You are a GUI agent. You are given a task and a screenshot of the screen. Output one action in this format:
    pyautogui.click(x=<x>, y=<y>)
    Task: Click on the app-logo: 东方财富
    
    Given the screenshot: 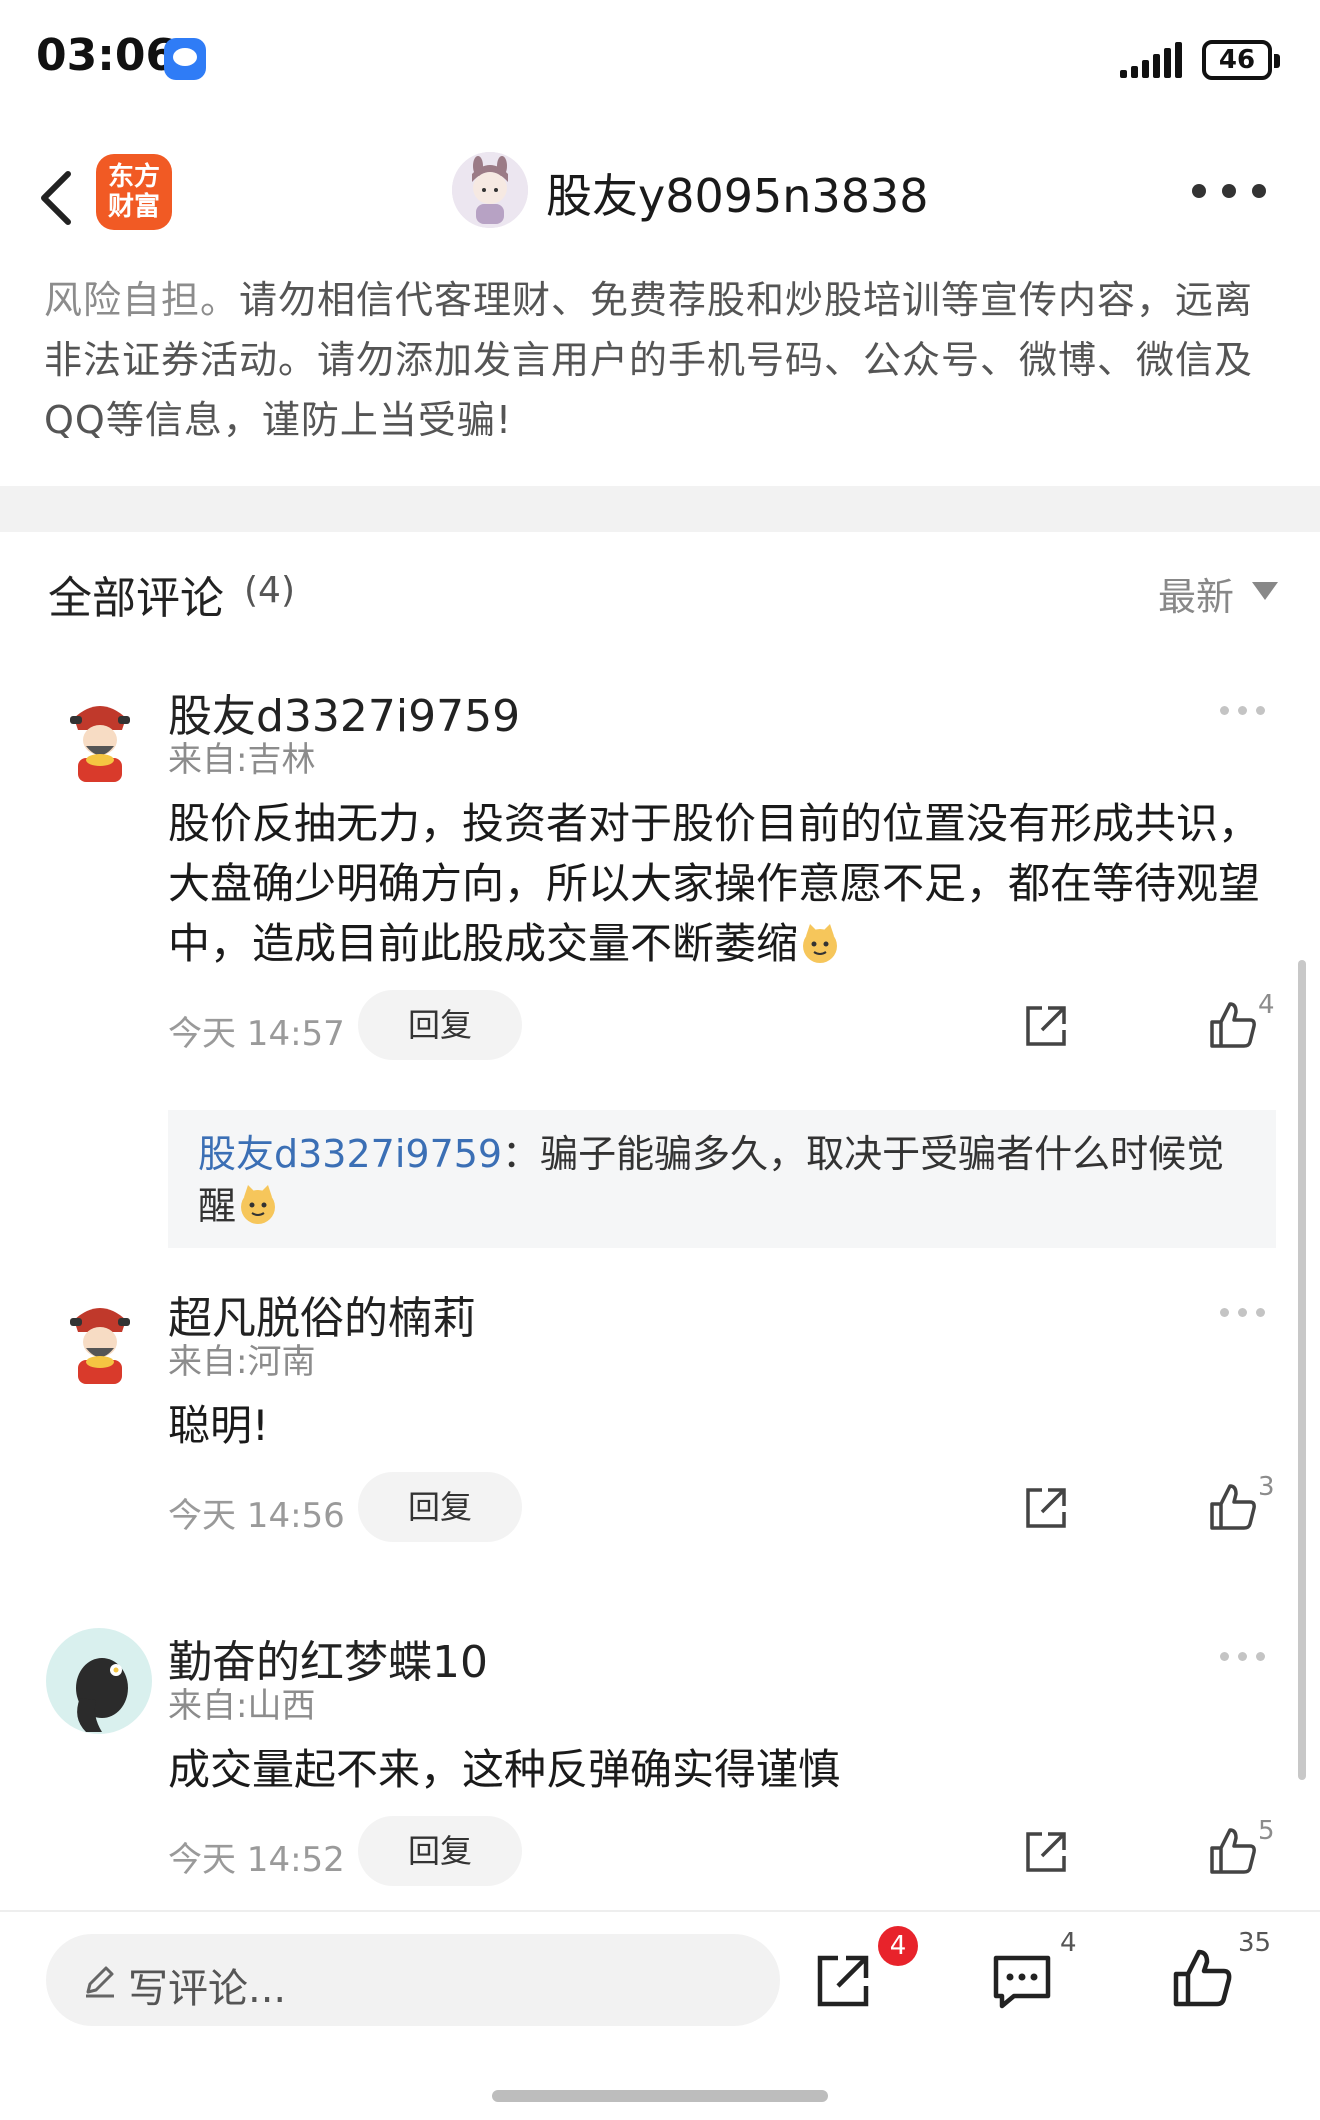 What is the action you would take?
    pyautogui.click(x=134, y=192)
    